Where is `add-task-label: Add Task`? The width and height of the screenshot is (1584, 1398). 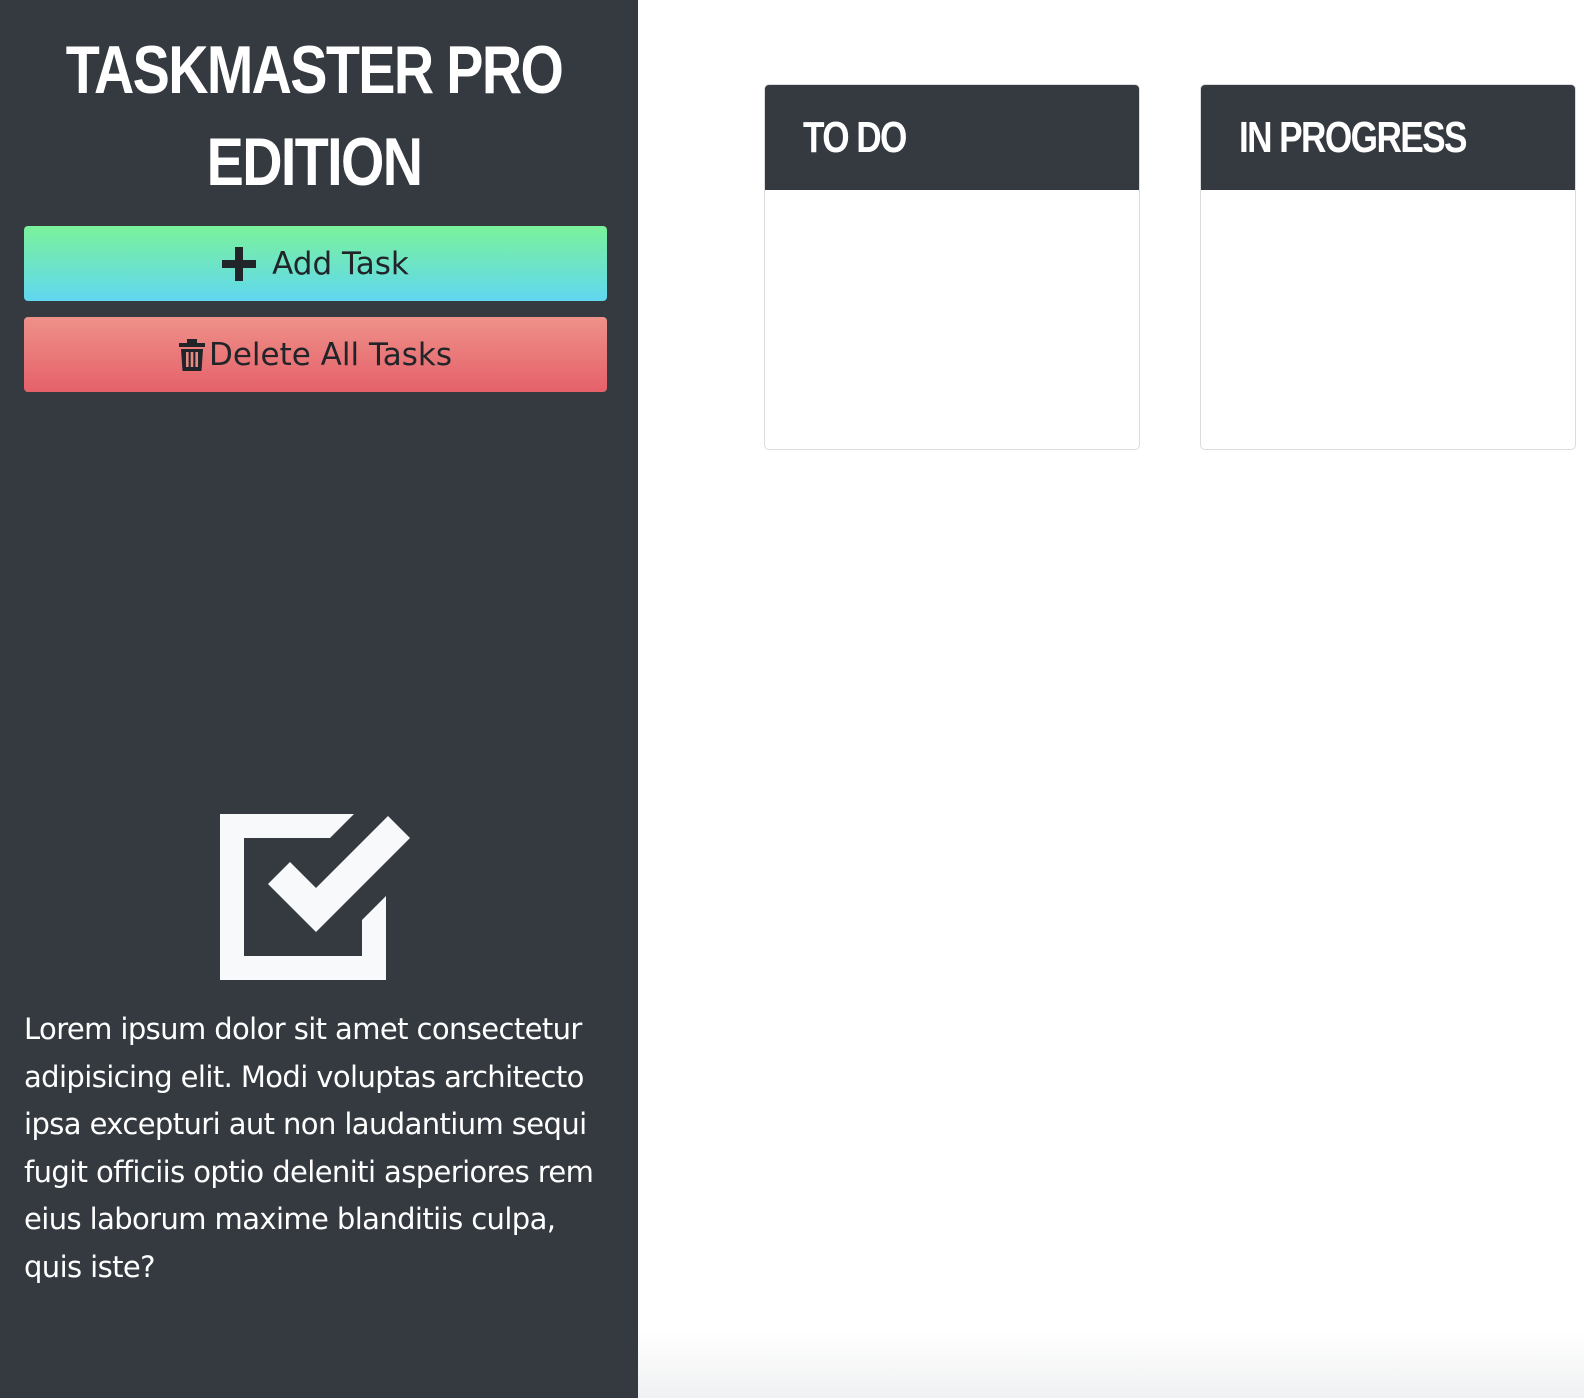 add-task-label: Add Task is located at coordinates (340, 263).